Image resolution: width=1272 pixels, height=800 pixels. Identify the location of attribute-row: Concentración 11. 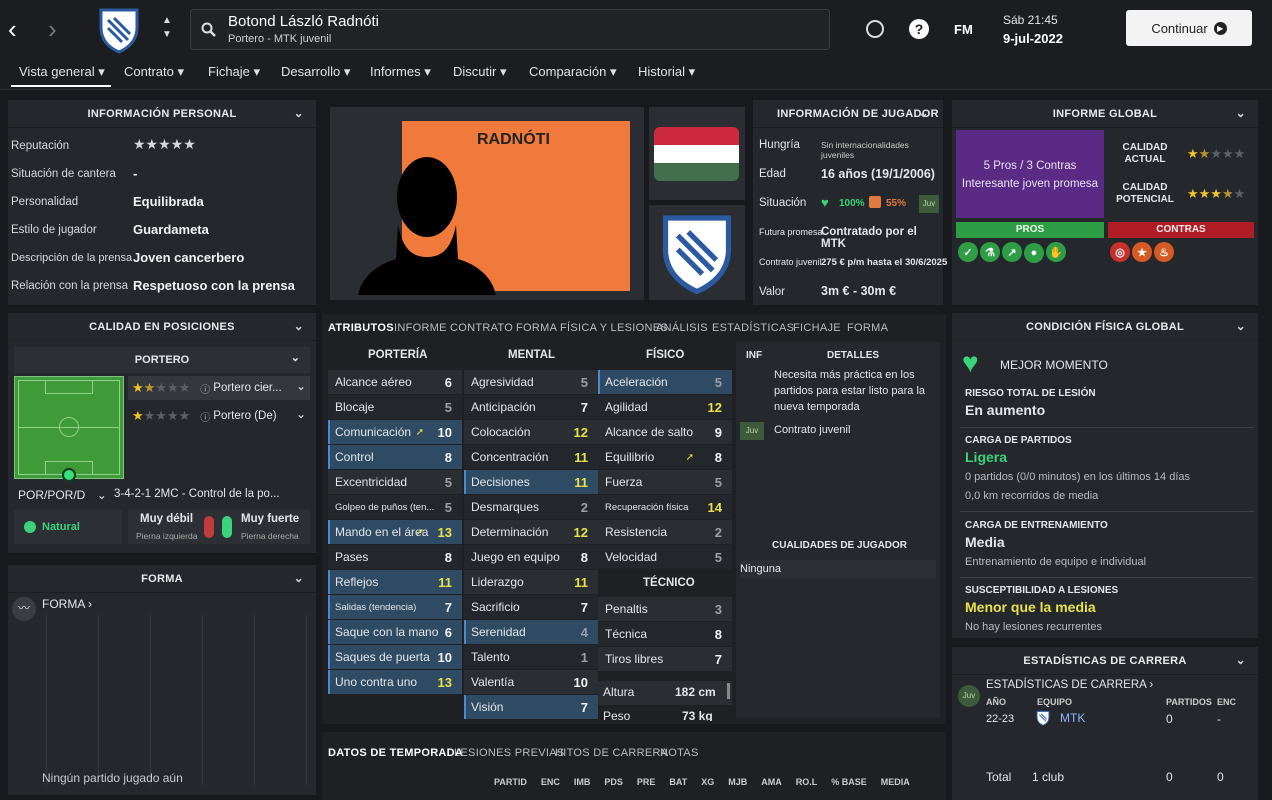
(531, 457).